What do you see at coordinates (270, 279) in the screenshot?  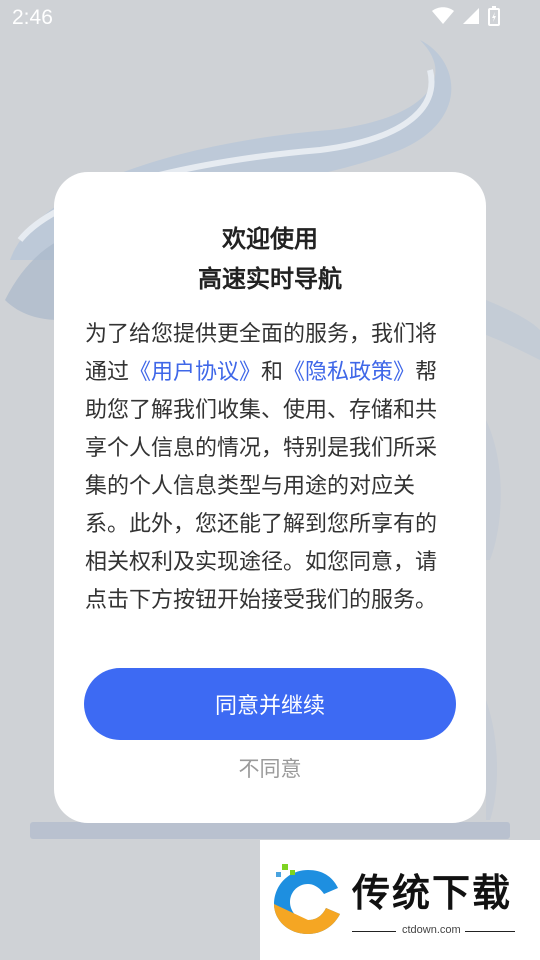 I see `dialog-title-line2: 高速实时导航` at bounding box center [270, 279].